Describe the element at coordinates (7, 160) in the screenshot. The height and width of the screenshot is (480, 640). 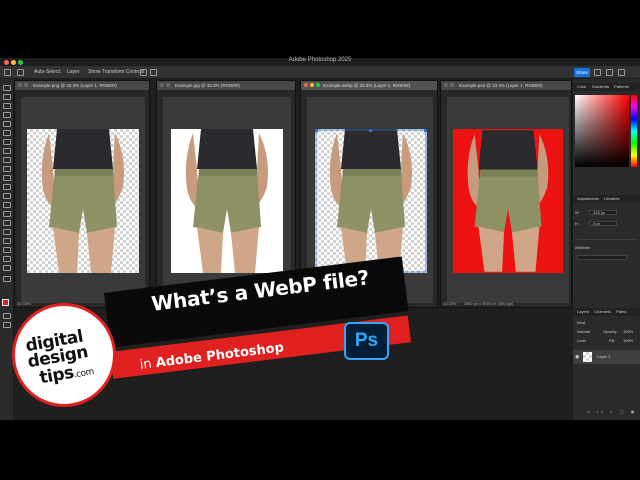
I see `brush-tool-icon` at that location.